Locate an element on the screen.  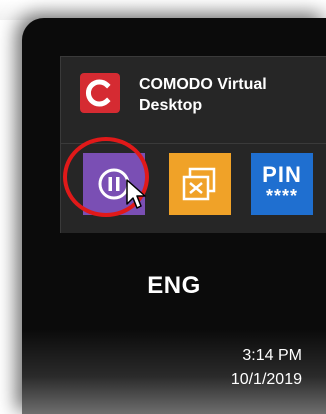
clock-time: 3:14 PM is located at coordinates (272, 355).